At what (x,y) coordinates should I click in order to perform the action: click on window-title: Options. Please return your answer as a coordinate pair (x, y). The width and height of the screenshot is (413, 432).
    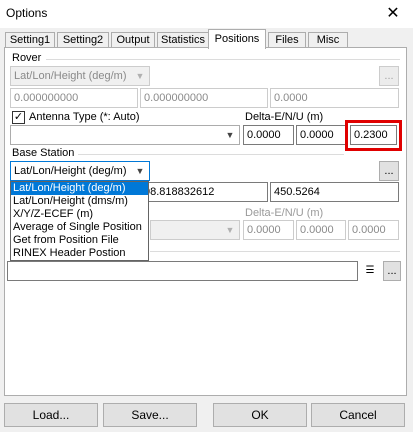
    Looking at the image, I should click on (27, 13).